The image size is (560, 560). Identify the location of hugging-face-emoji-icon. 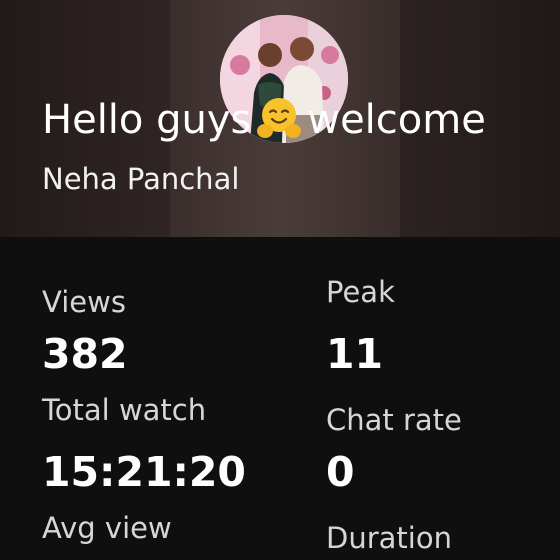
(279, 118).